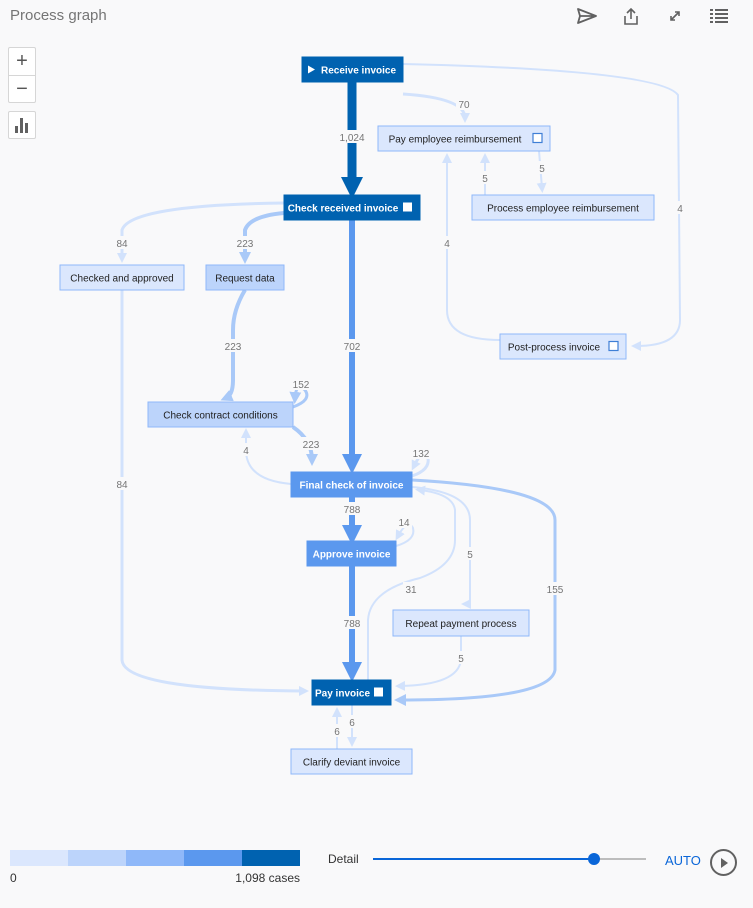  Describe the element at coordinates (411, 590) in the screenshot. I see `edge-count-label: 31` at that location.